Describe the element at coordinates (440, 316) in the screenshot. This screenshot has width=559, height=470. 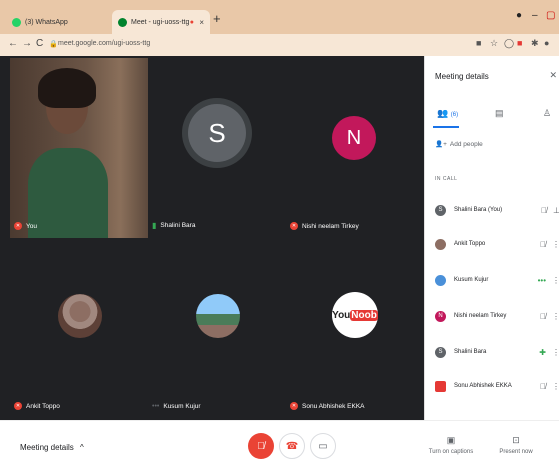
I see `participant-avatar: N` at that location.